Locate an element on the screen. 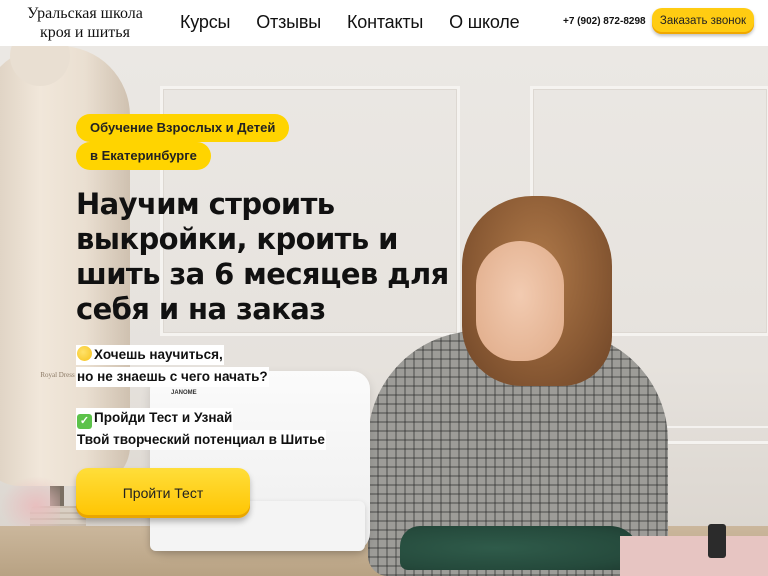  check-mark-icon: ✓ is located at coordinates (84, 421).